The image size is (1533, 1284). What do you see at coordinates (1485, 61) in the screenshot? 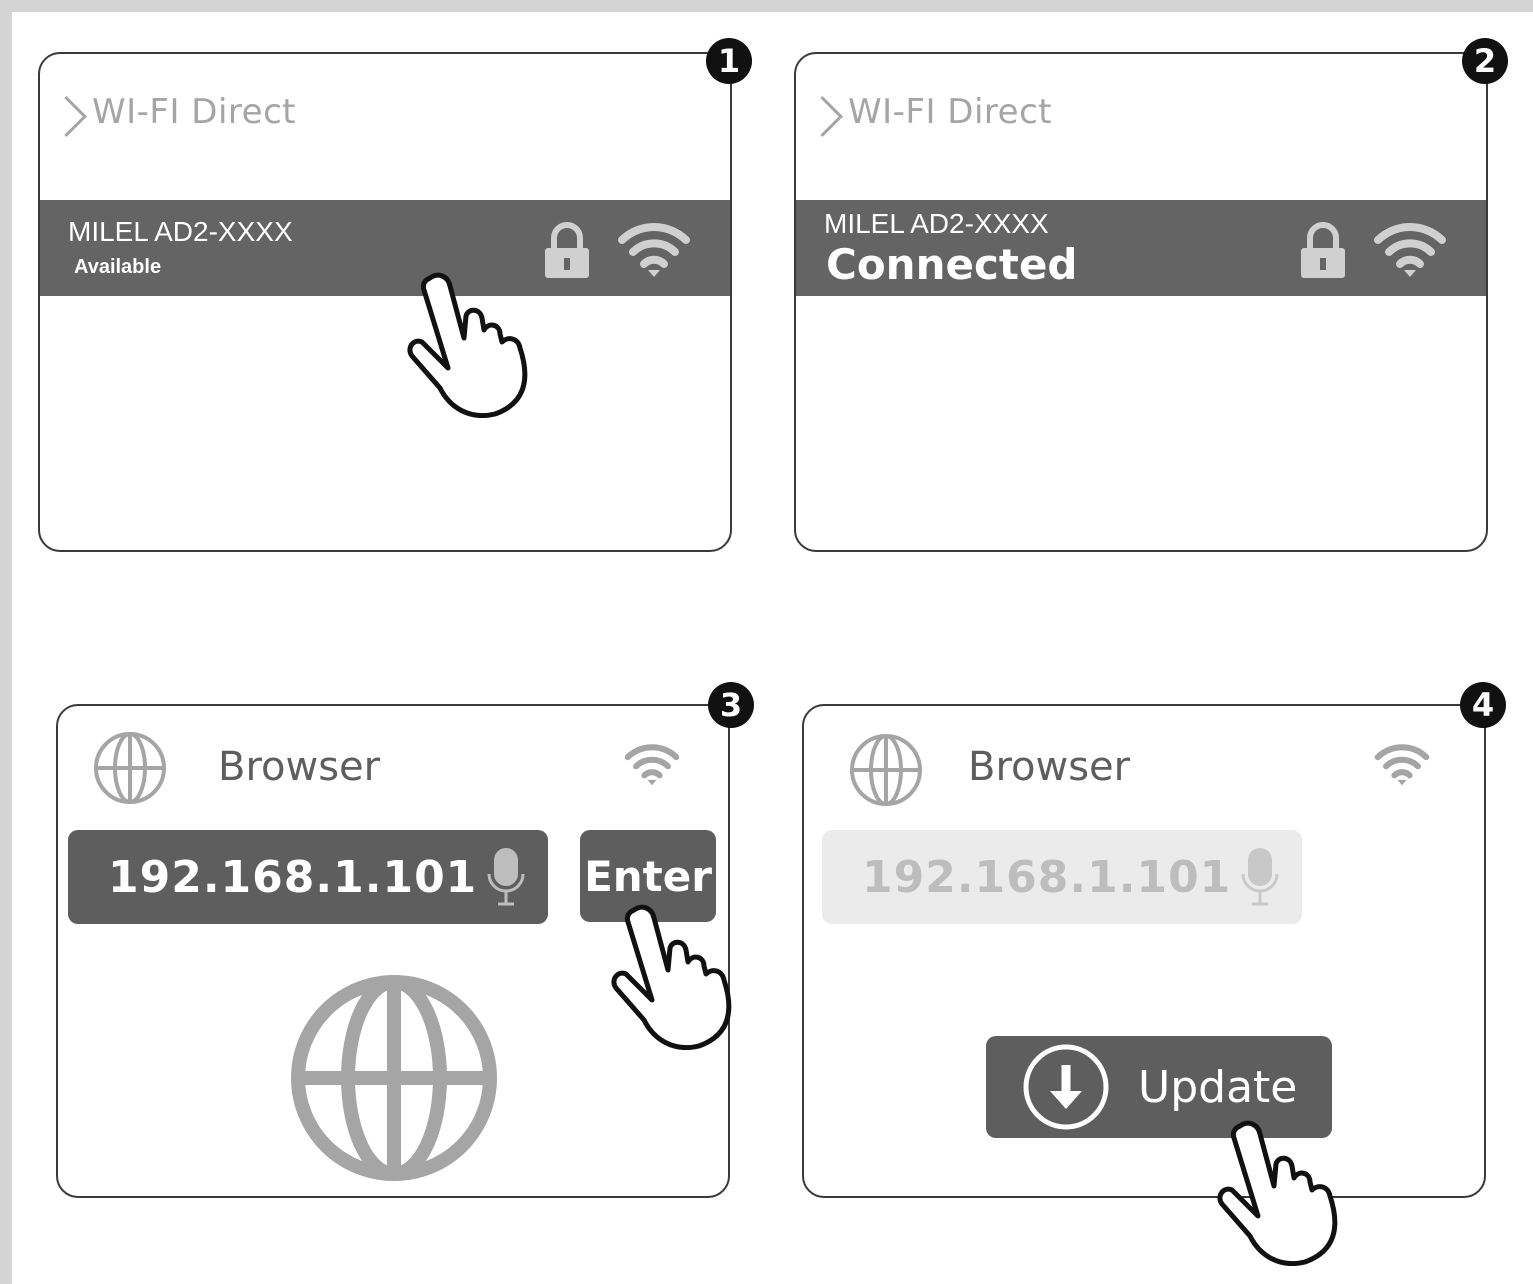
I see `step-2-badge: 2` at bounding box center [1485, 61].